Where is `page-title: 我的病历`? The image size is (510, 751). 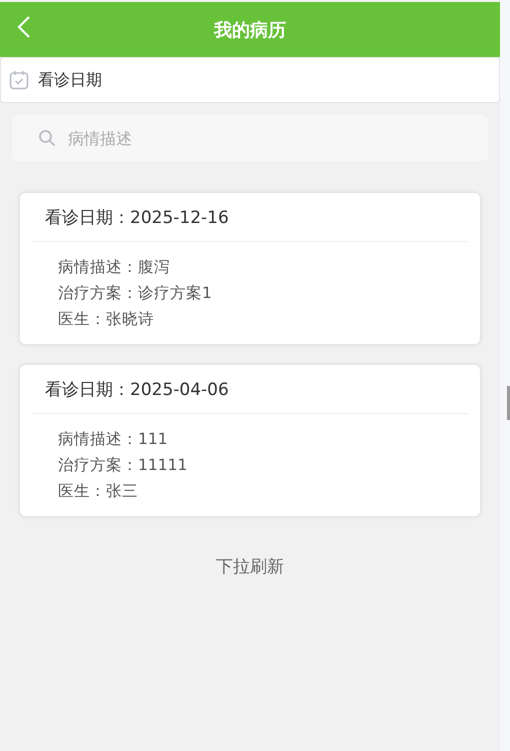 page-title: 我的病历 is located at coordinates (250, 30).